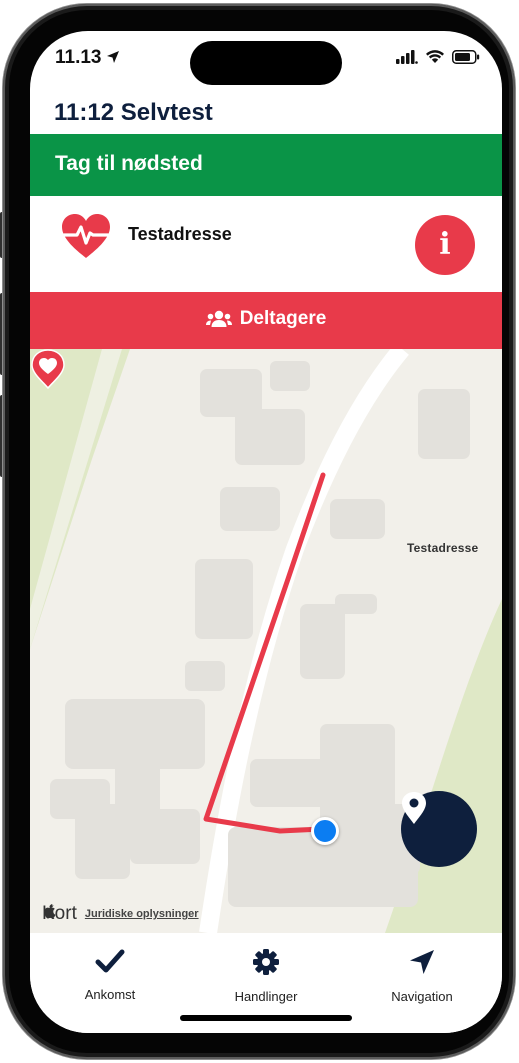 The image size is (519, 1063). Describe the element at coordinates (422, 976) in the screenshot. I see `tab-navigation: Navigation` at that location.